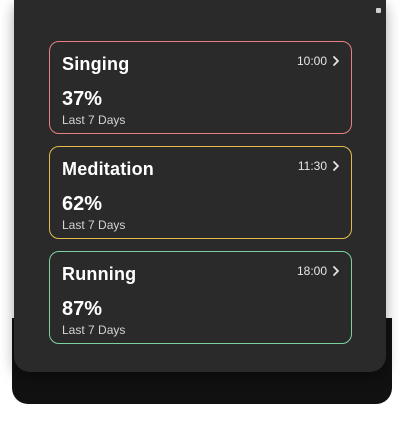  Describe the element at coordinates (312, 166) in the screenshot. I see `card-time: 11:30` at that location.